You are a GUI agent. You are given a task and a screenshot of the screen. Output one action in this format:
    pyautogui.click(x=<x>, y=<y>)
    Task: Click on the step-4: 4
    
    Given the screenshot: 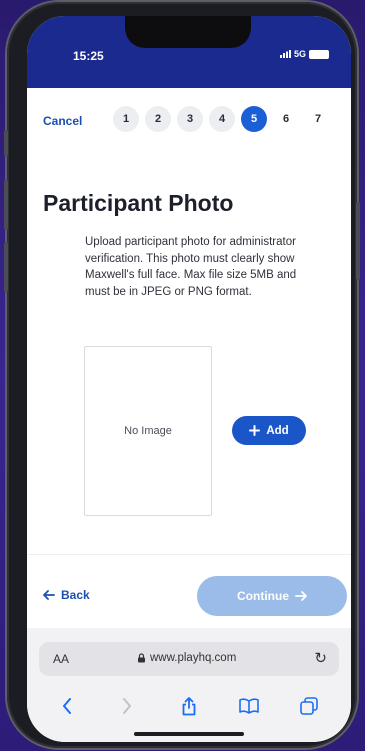 What is the action you would take?
    pyautogui.click(x=222, y=119)
    